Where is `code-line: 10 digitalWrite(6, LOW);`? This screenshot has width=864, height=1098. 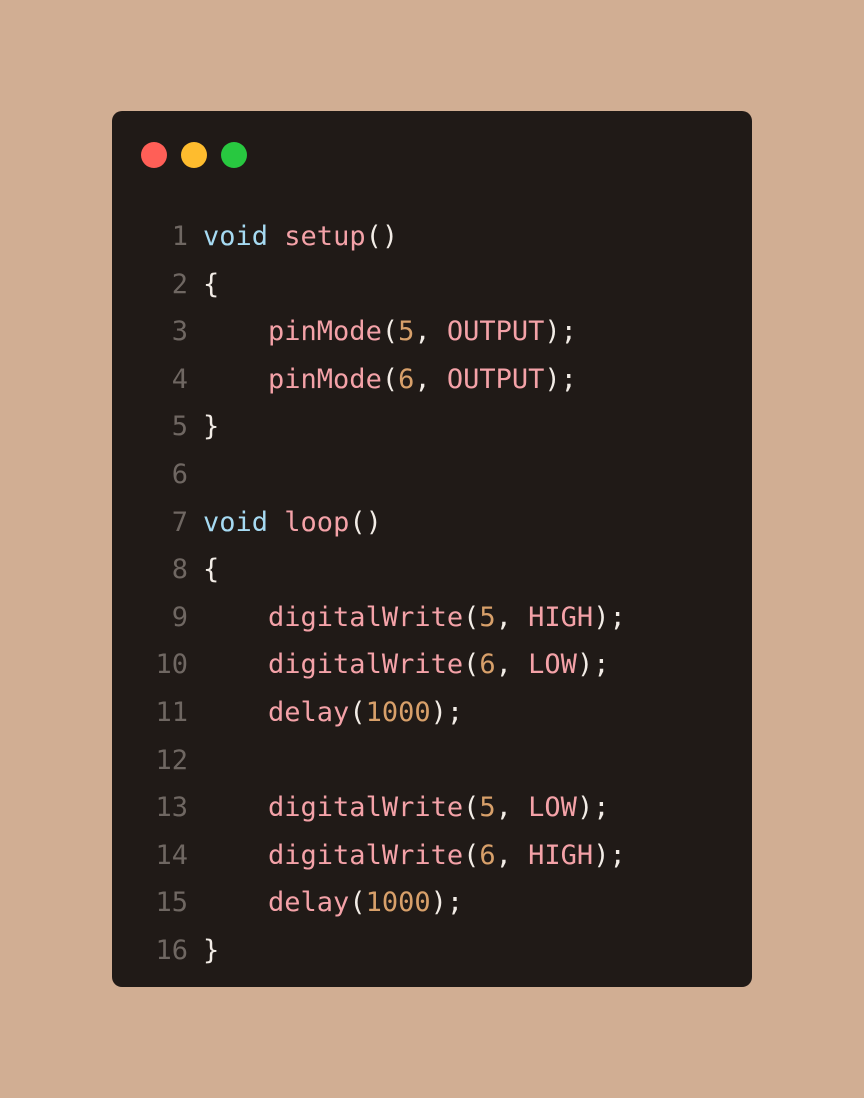
code-line: 10 digitalWrite(6, LOW); is located at coordinates (432, 665).